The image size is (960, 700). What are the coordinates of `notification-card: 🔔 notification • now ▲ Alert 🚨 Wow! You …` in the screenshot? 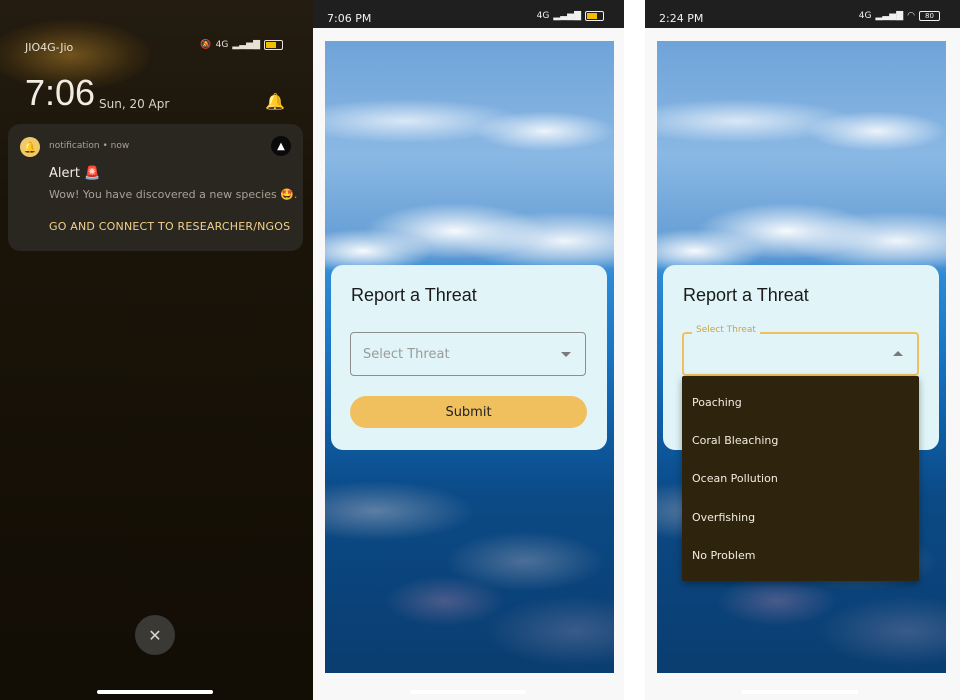 It's located at (155, 187).